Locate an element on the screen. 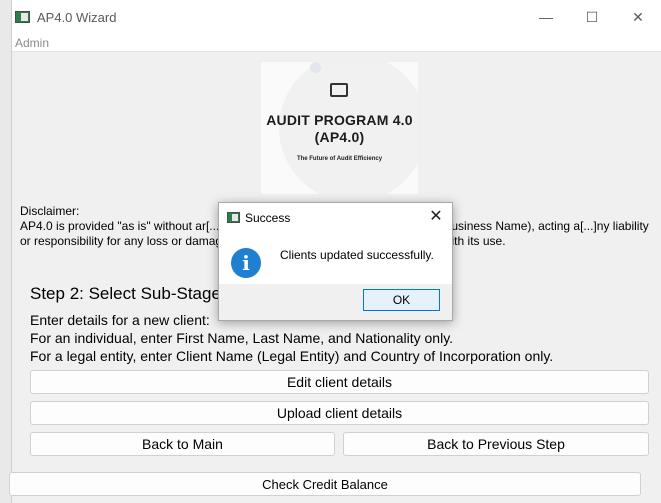 This screenshot has width=661, height=503. chat-icon is located at coordinates (339, 90).